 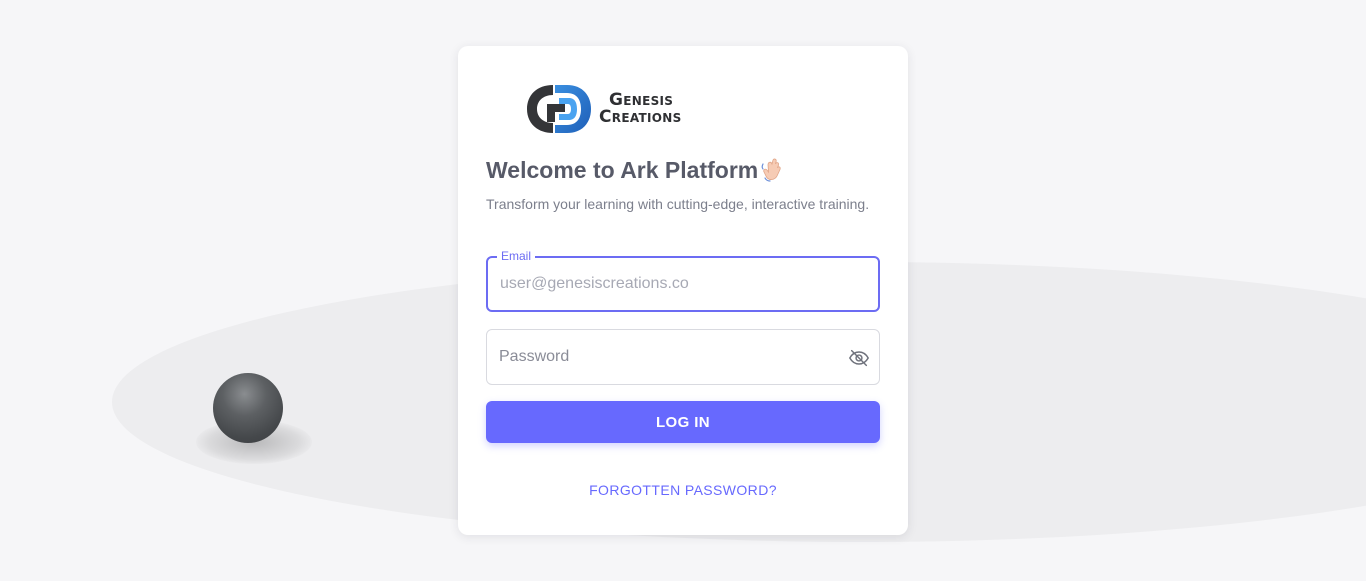 I want to click on brand-name-line2: Creations, so click(x=640, y=117).